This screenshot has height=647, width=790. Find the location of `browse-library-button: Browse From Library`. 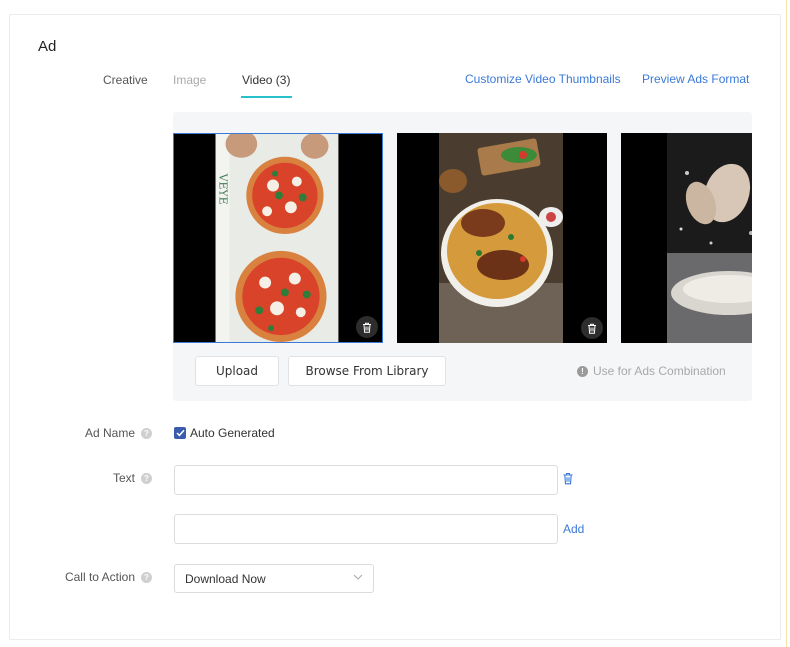

browse-library-button: Browse From Library is located at coordinates (367, 371).